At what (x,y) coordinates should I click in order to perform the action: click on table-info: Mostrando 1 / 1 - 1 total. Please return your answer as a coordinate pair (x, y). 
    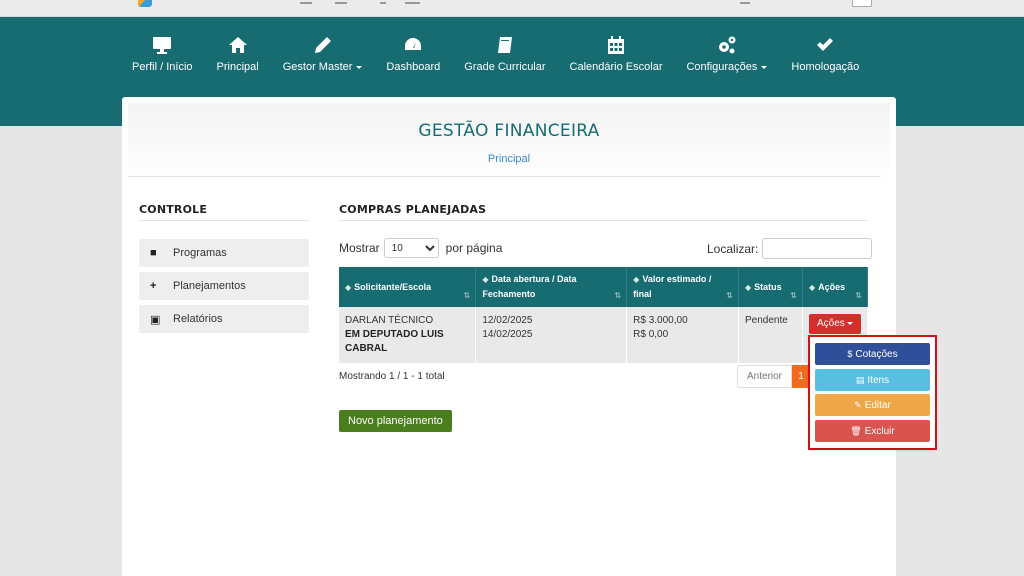
    Looking at the image, I should click on (392, 376).